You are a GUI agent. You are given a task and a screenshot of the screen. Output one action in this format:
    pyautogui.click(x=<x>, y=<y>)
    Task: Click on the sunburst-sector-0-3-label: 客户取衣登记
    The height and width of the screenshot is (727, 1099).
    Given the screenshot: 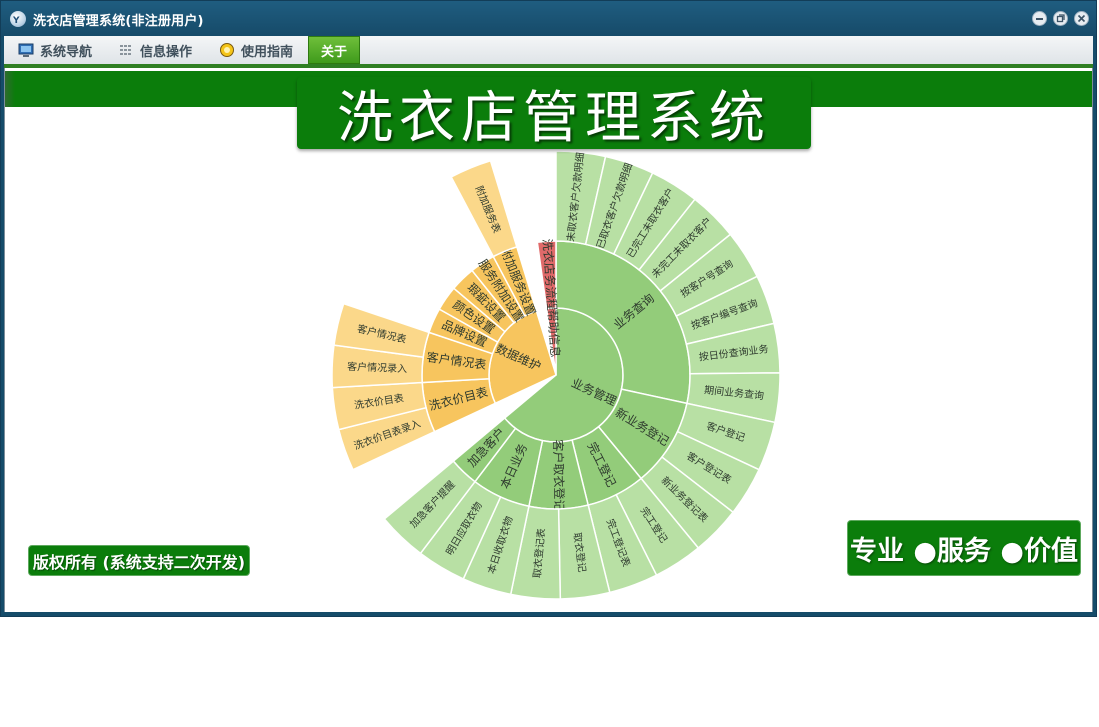 What is the action you would take?
    pyautogui.click(x=559, y=475)
    